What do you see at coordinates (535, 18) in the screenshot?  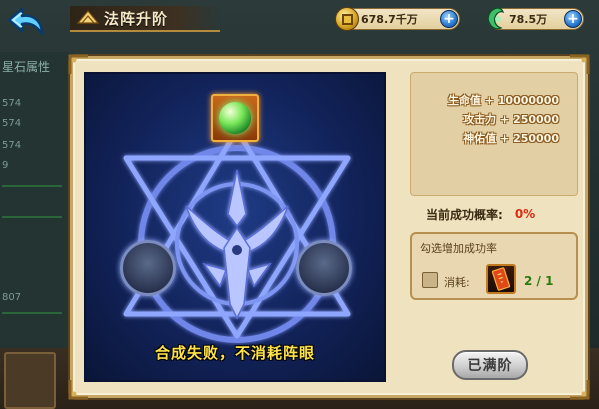 I see `jade-currency-box: 78.5万 +` at bounding box center [535, 18].